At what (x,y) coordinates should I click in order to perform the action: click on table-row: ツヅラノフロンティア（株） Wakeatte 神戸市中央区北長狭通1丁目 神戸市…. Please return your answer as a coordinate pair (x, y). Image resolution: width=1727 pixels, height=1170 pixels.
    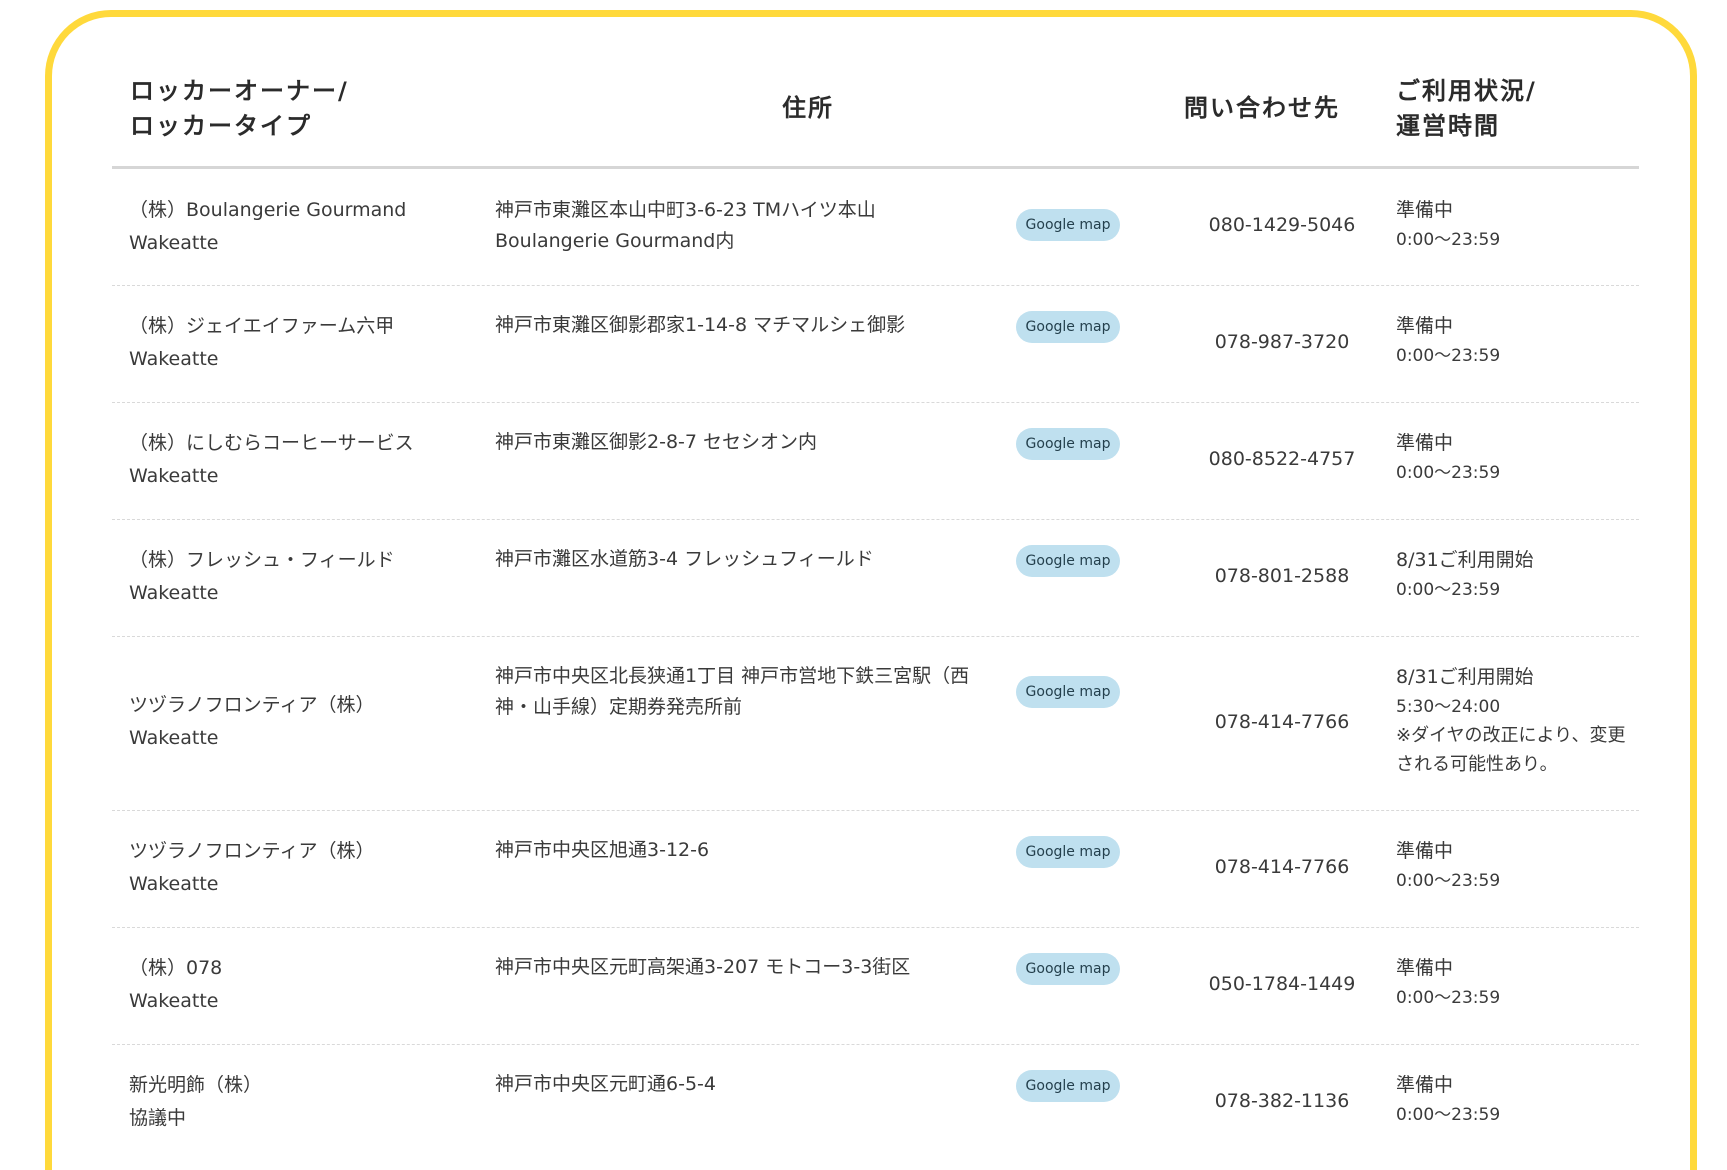
    Looking at the image, I should click on (875, 724).